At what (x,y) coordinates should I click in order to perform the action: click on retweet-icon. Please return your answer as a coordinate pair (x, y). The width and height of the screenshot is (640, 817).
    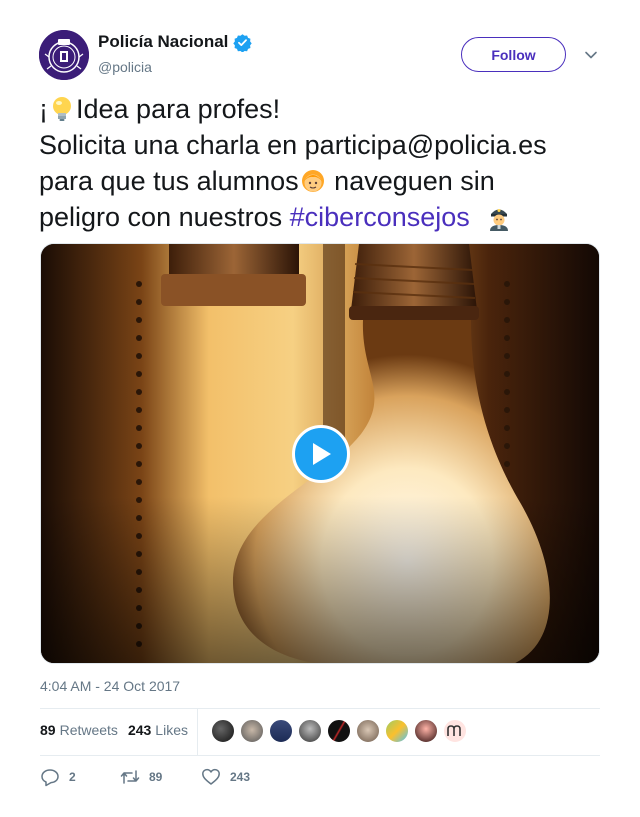
    Looking at the image, I should click on (130, 777).